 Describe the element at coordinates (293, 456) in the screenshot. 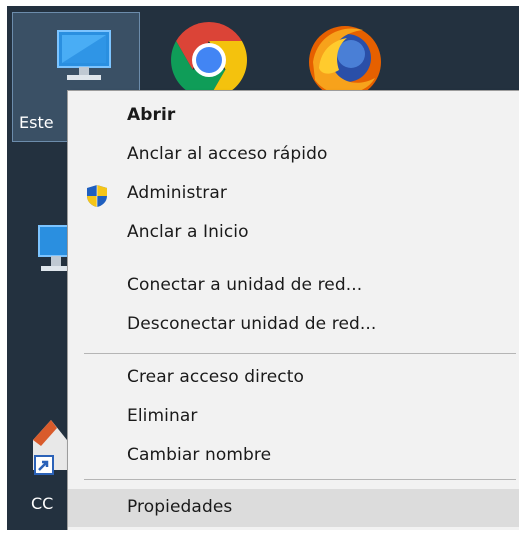

I see `menu-item-cambiar-nombre: Cambiar nombre` at that location.